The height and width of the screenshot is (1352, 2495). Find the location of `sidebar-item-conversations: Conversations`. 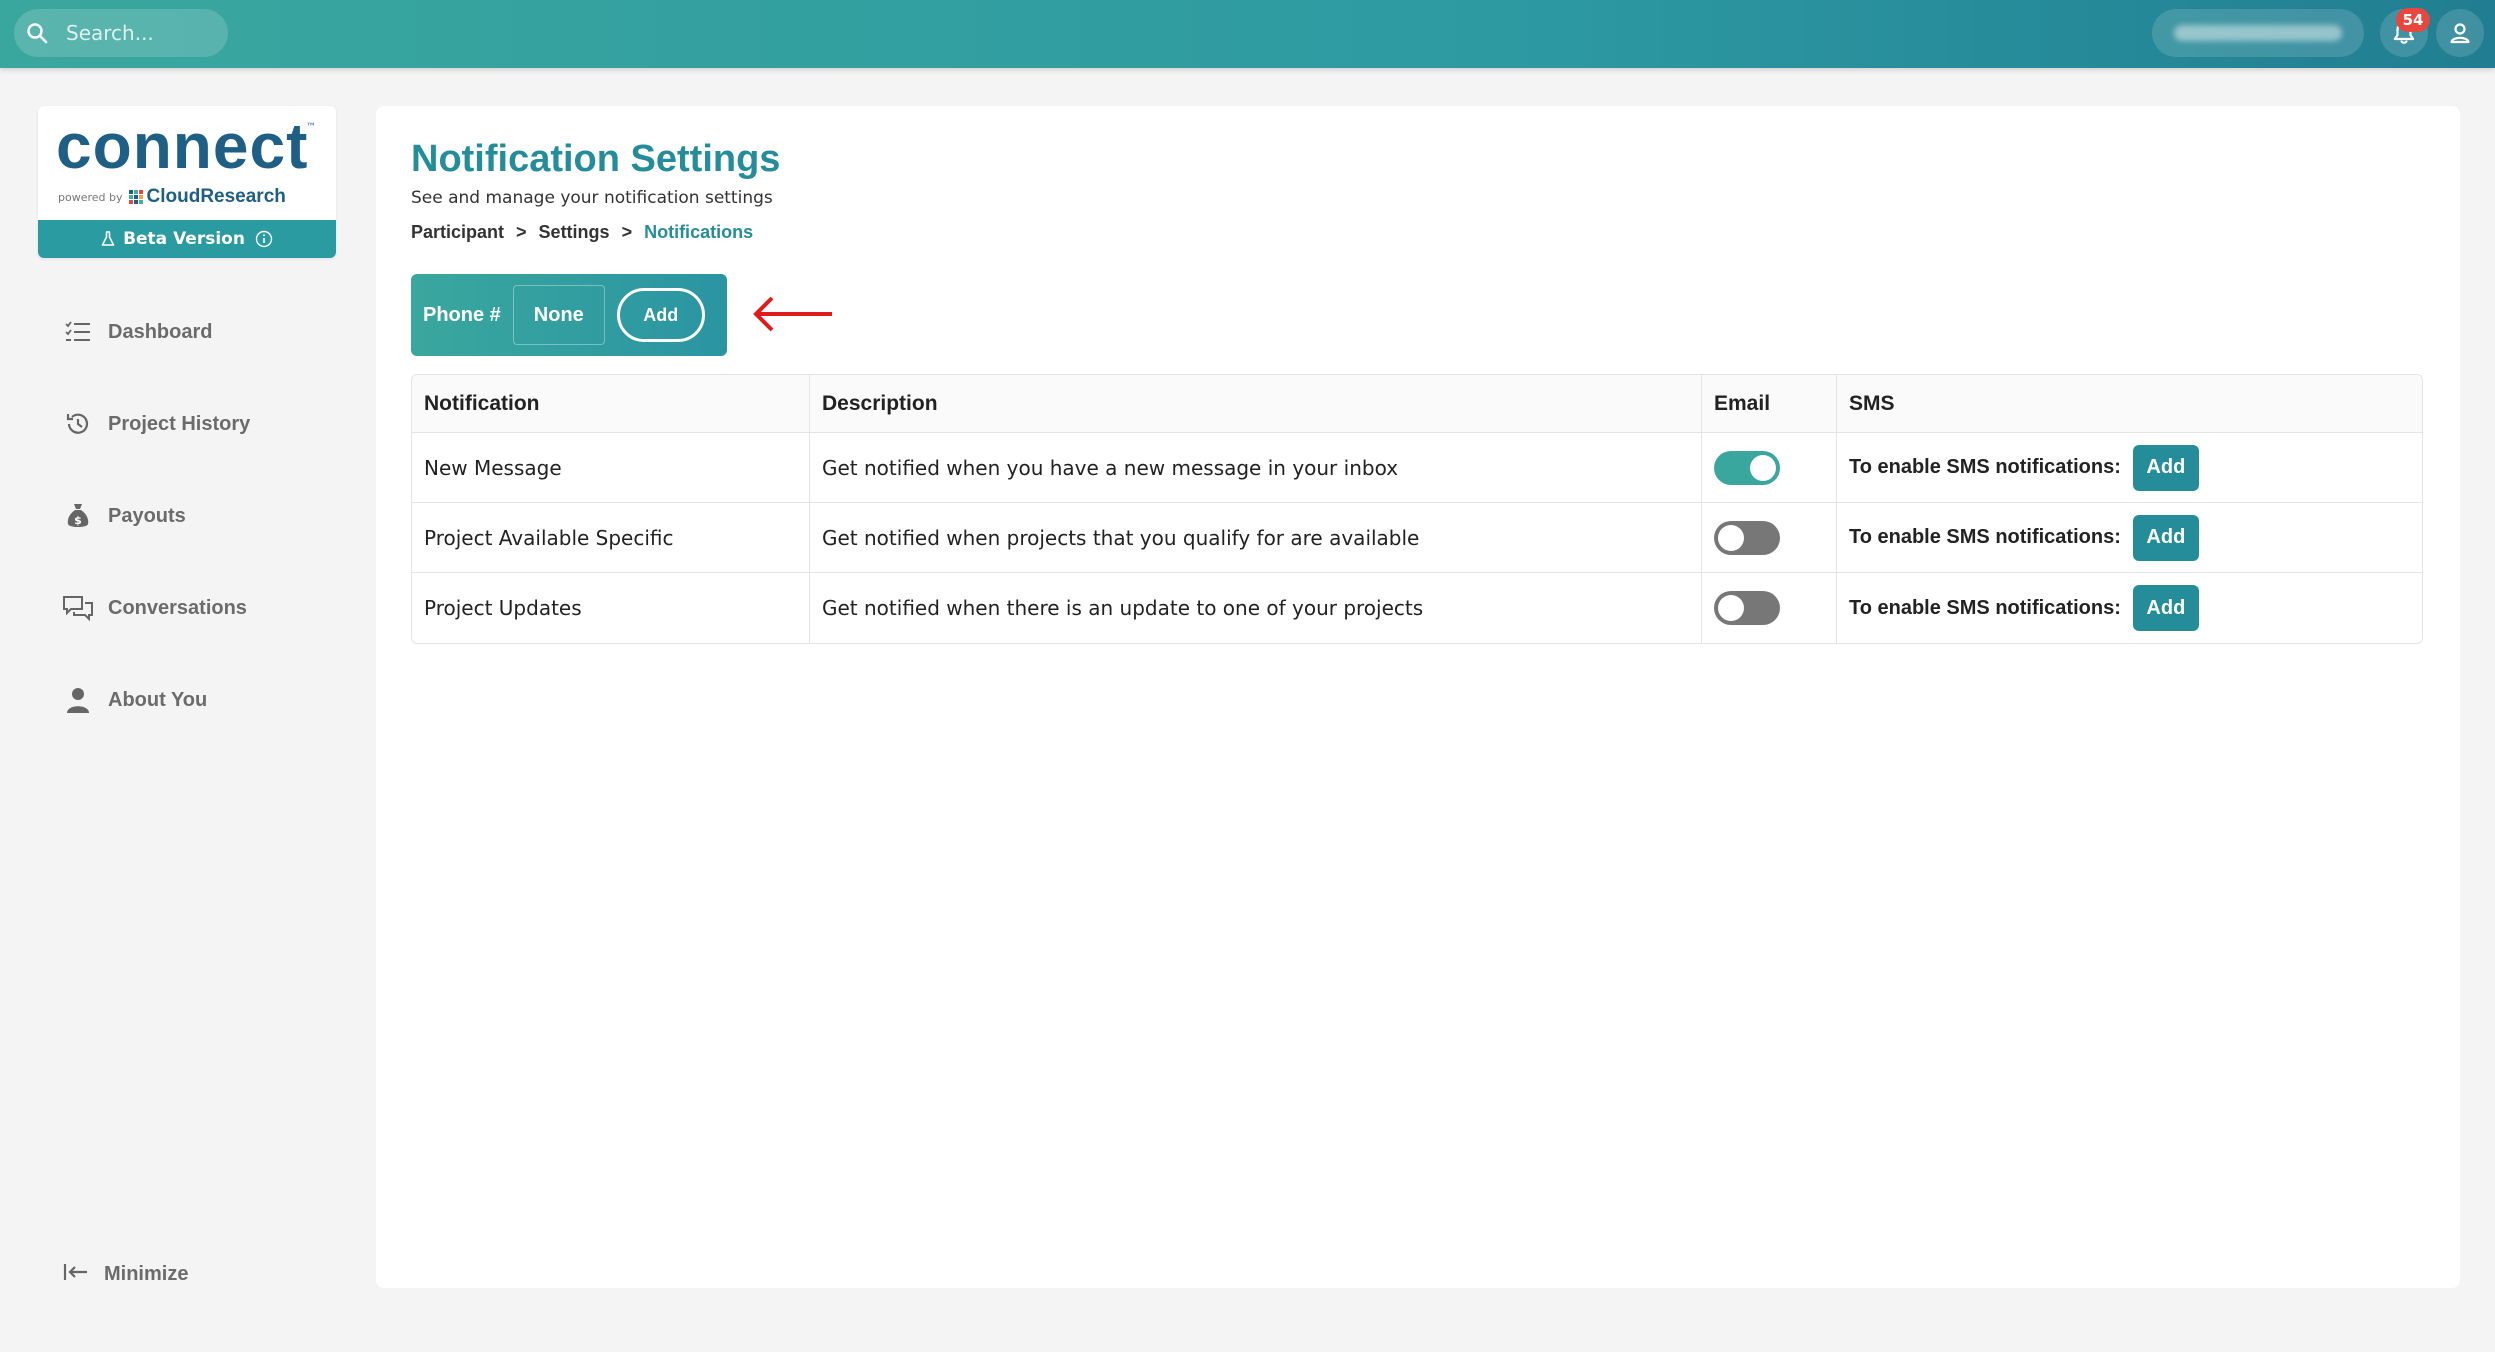

sidebar-item-conversations: Conversations is located at coordinates (192, 608).